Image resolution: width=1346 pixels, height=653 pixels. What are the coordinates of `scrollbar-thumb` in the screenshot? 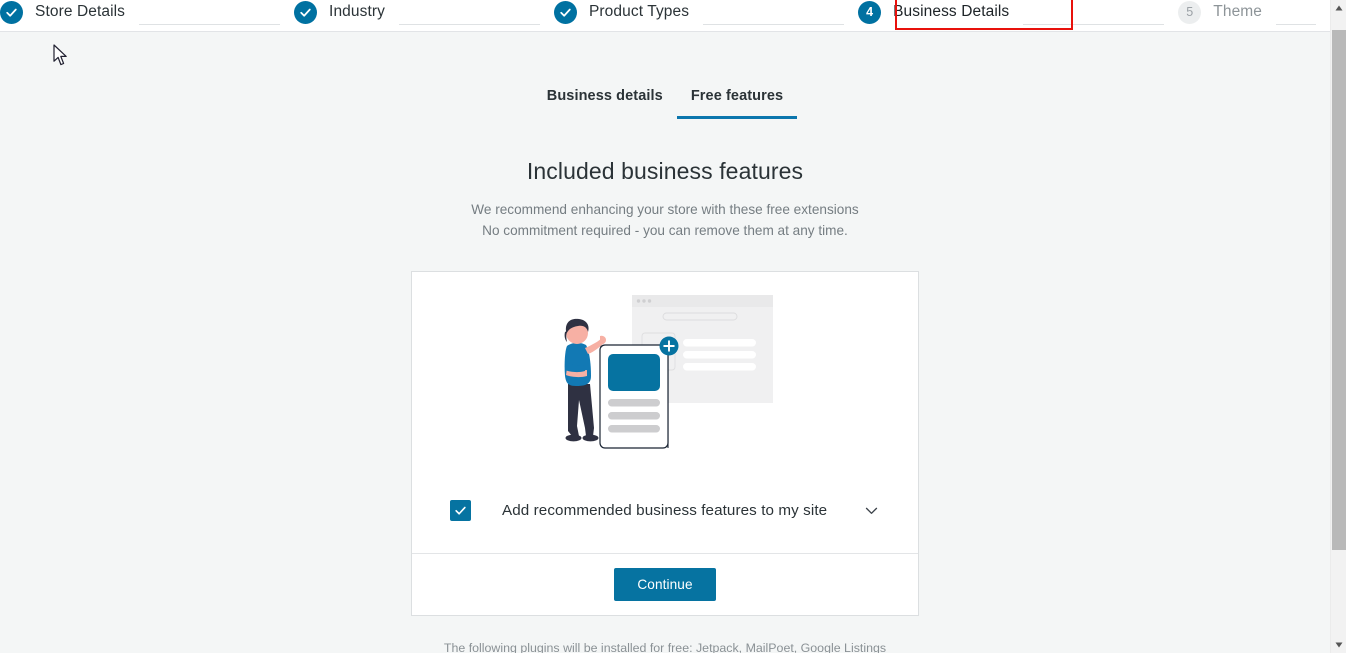 It's located at (1339, 290).